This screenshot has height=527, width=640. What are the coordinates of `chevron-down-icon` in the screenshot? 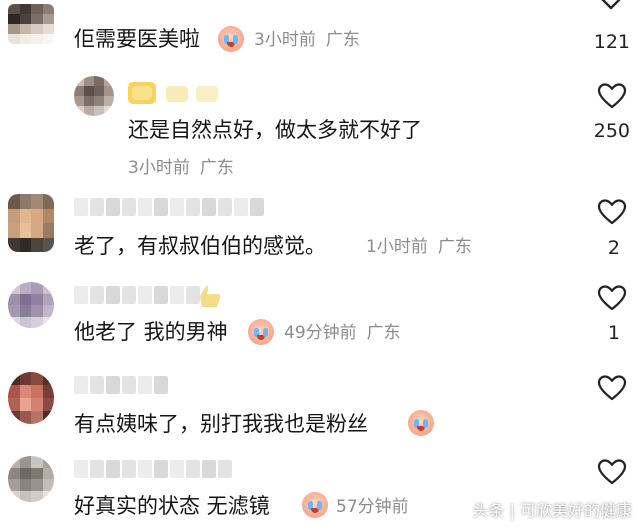 It's located at (611, 7).